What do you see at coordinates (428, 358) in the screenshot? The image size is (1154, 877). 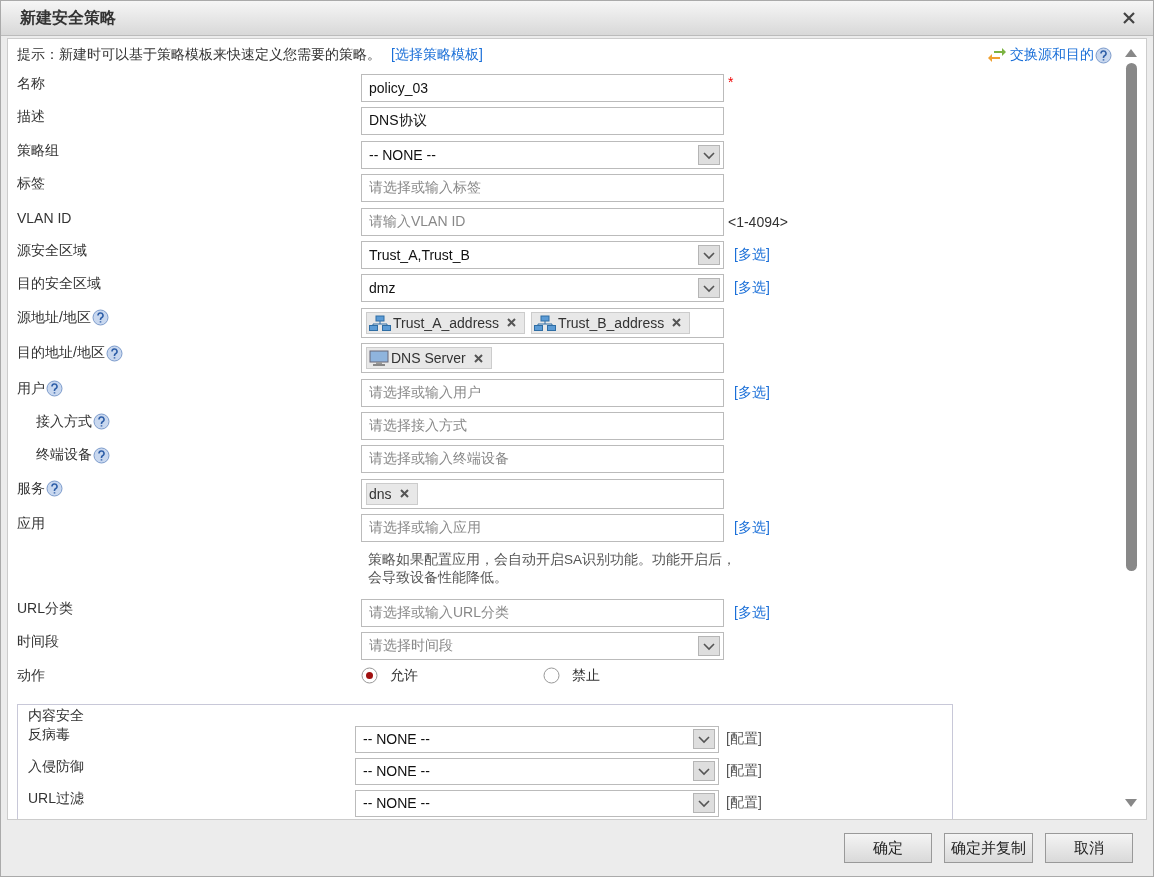 I see `tag-label: DNS Server` at bounding box center [428, 358].